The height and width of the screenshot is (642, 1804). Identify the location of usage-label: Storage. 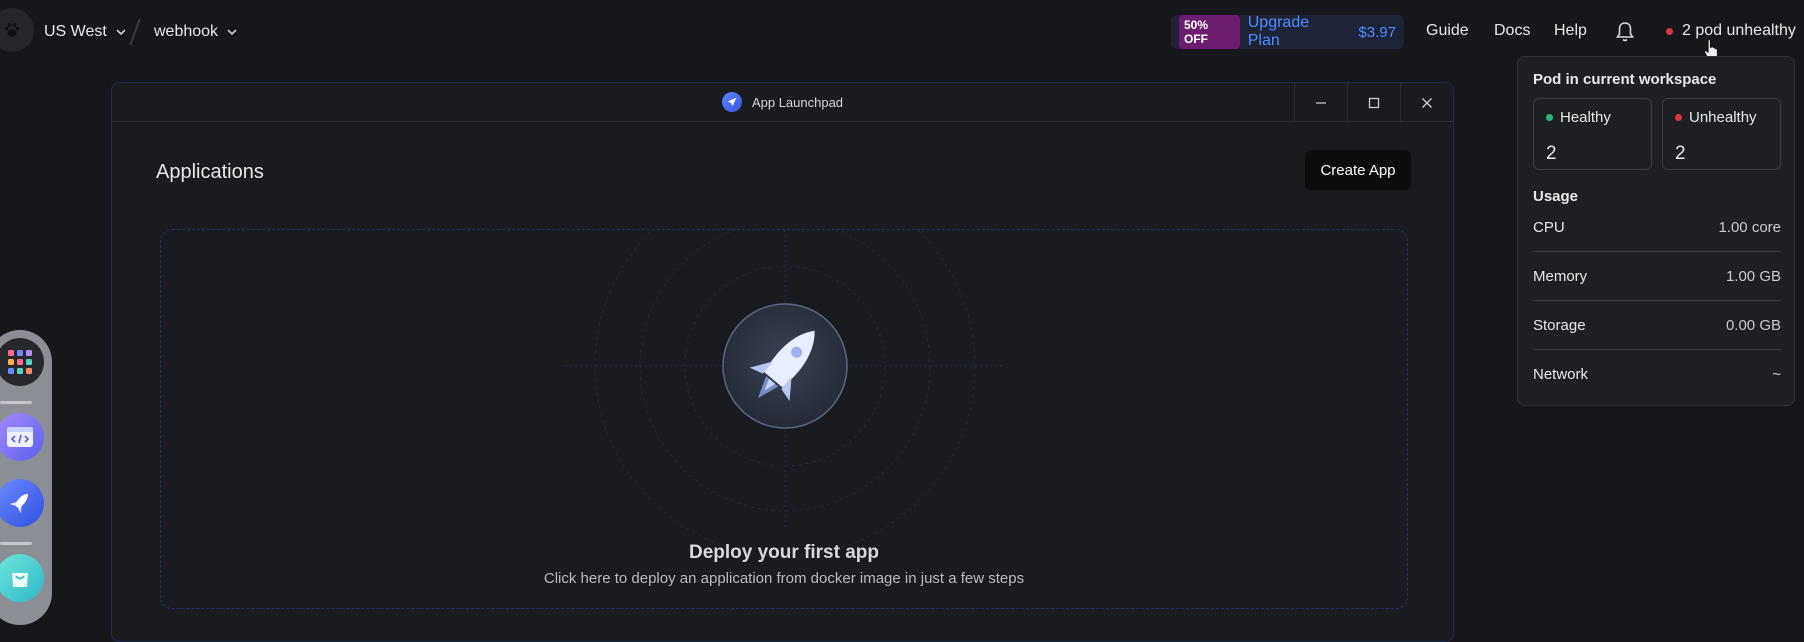
(1559, 325).